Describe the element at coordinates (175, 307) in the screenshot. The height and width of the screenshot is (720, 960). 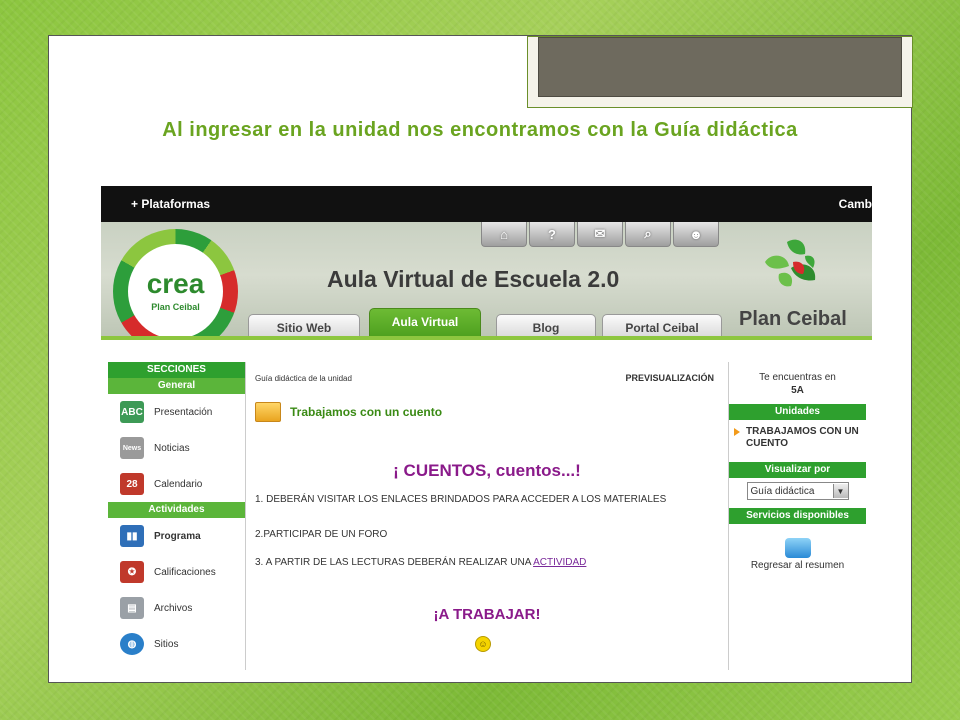
I see `crea-logo-subtext: Plan Ceibal` at that location.